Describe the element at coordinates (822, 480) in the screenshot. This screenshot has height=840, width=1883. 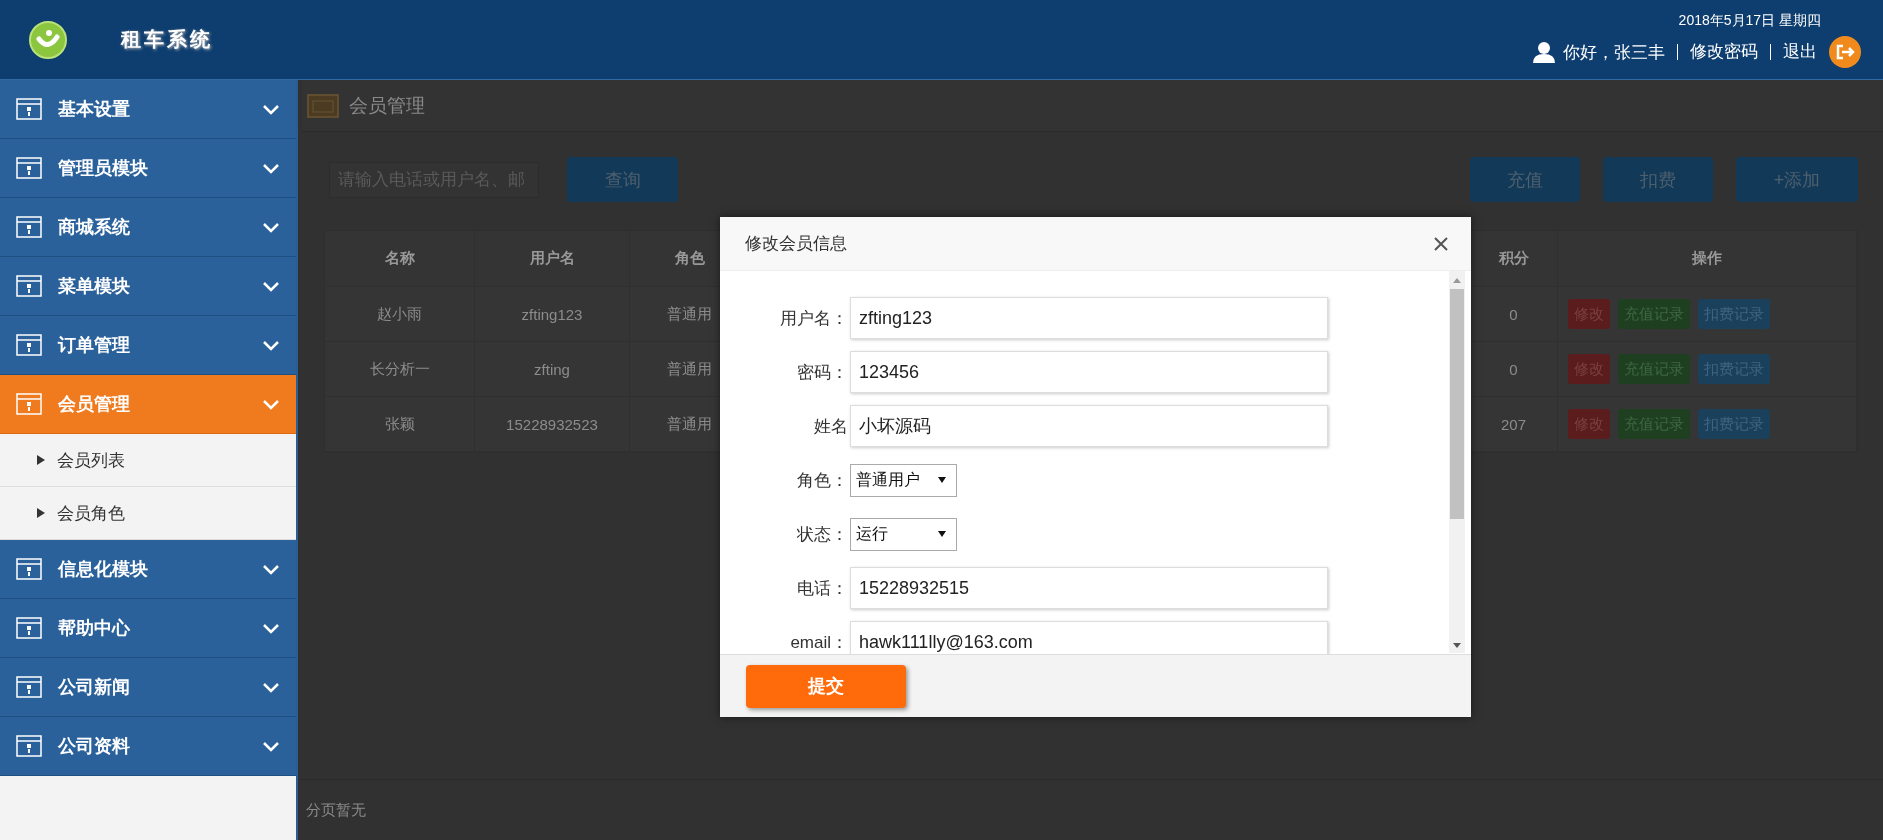
I see `field-label: 角色：` at that location.